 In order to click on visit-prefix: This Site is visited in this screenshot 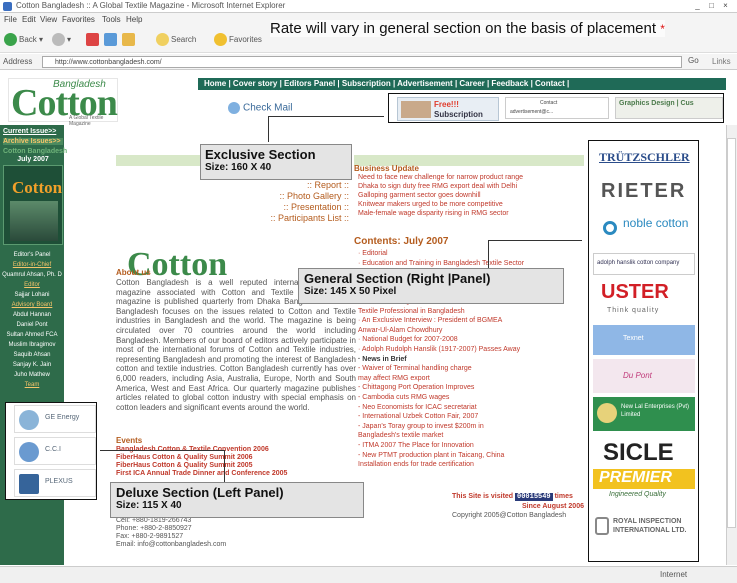, I will do `click(483, 496)`.